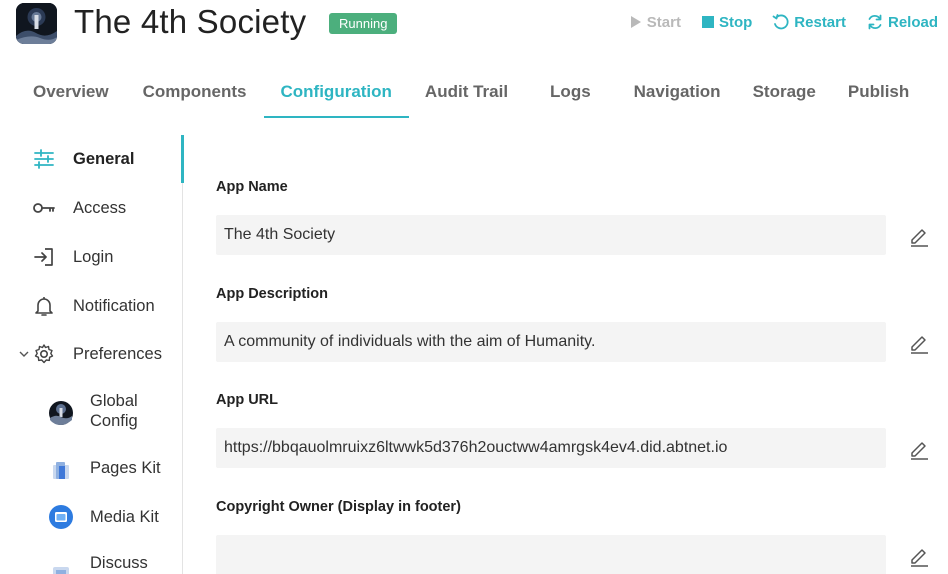  Describe the element at coordinates (336, 95) in the screenshot. I see `tab-configuration: Configuration` at that location.